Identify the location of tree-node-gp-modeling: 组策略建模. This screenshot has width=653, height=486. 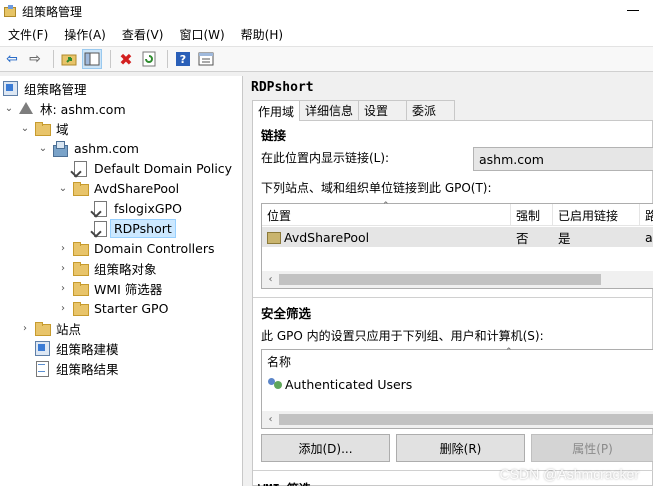
(78, 348).